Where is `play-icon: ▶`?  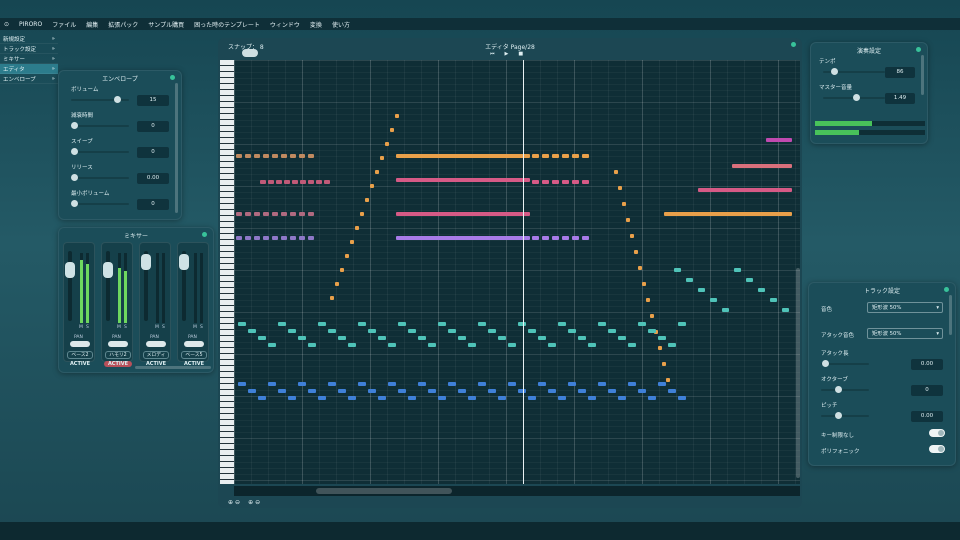
play-icon: ▶ is located at coordinates (507, 54).